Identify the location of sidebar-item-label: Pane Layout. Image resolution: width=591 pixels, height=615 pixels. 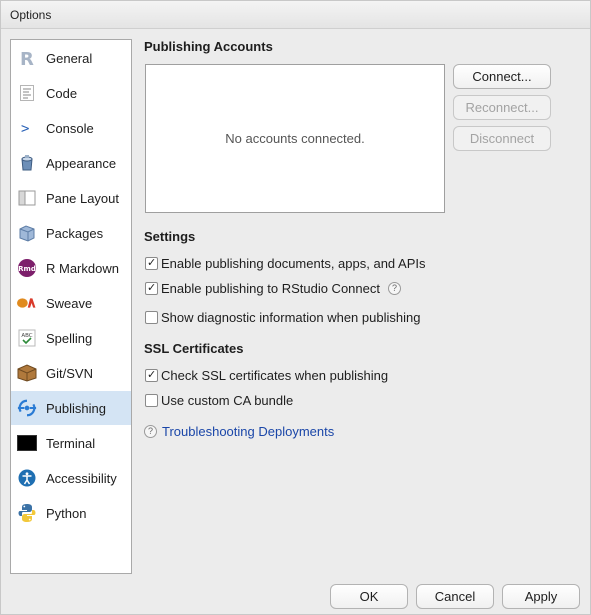
(83, 198).